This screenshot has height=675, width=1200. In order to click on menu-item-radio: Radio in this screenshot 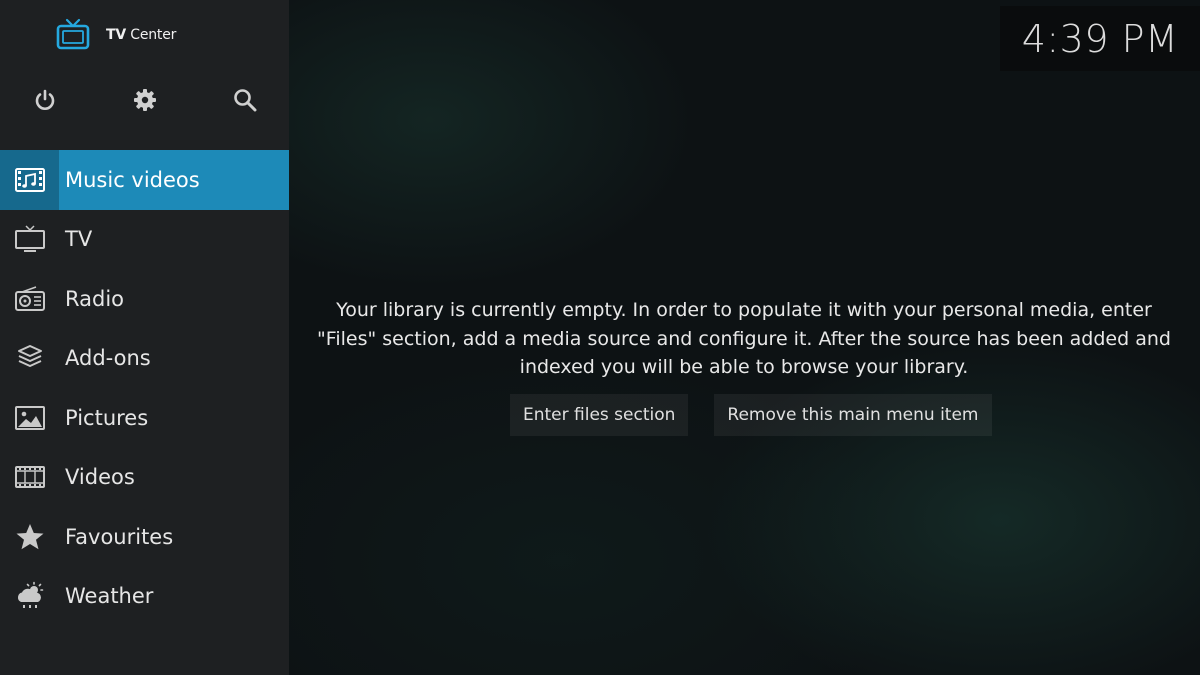, I will do `click(144, 299)`.